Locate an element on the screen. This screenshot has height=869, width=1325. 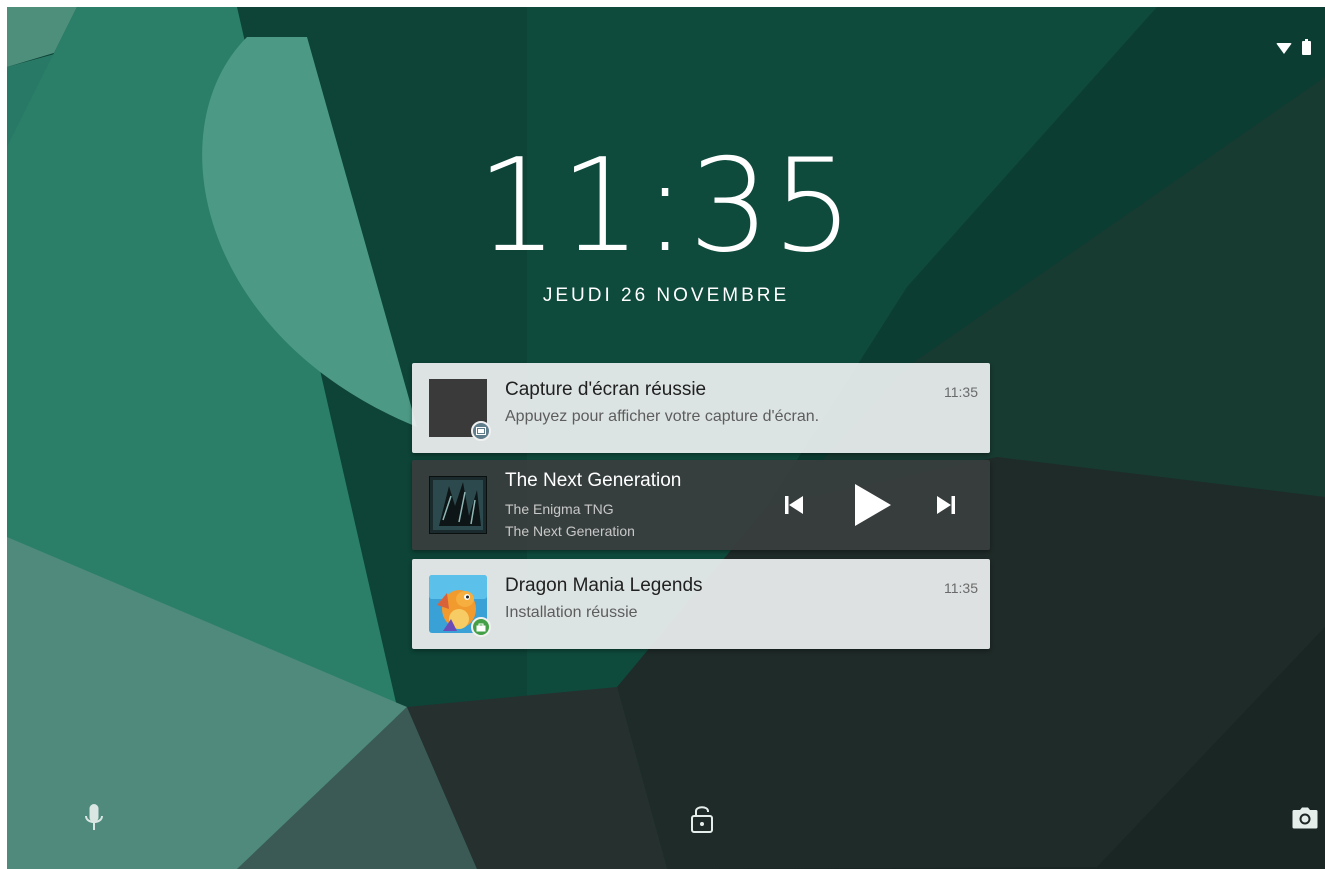
clock-date: JEUDI 26 NOVEMBRE is located at coordinates (666, 295).